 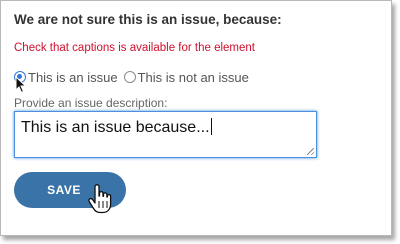 I want to click on hand-cursor-icon, so click(x=100, y=199).